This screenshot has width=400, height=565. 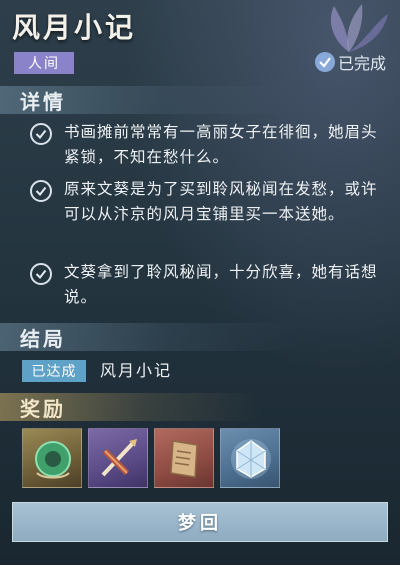 I want to click on details-header: 详情, so click(x=150, y=100).